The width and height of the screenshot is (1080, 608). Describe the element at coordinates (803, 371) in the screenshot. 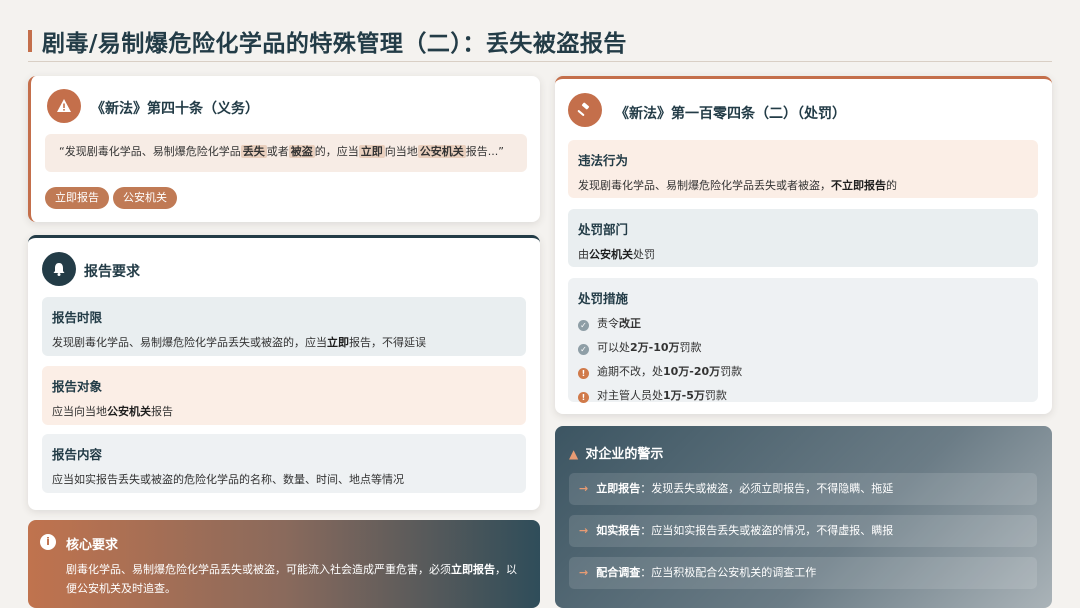

I see `measure-item: ! 逾期不改，处10万-20万罚款` at that location.